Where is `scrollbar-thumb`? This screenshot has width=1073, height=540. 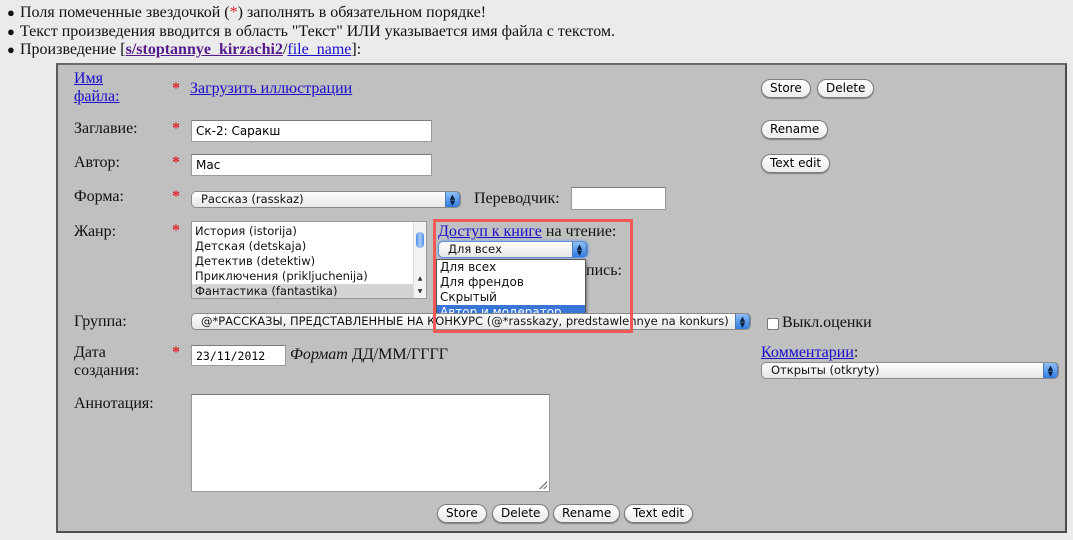
scrollbar-thumb is located at coordinates (420, 240).